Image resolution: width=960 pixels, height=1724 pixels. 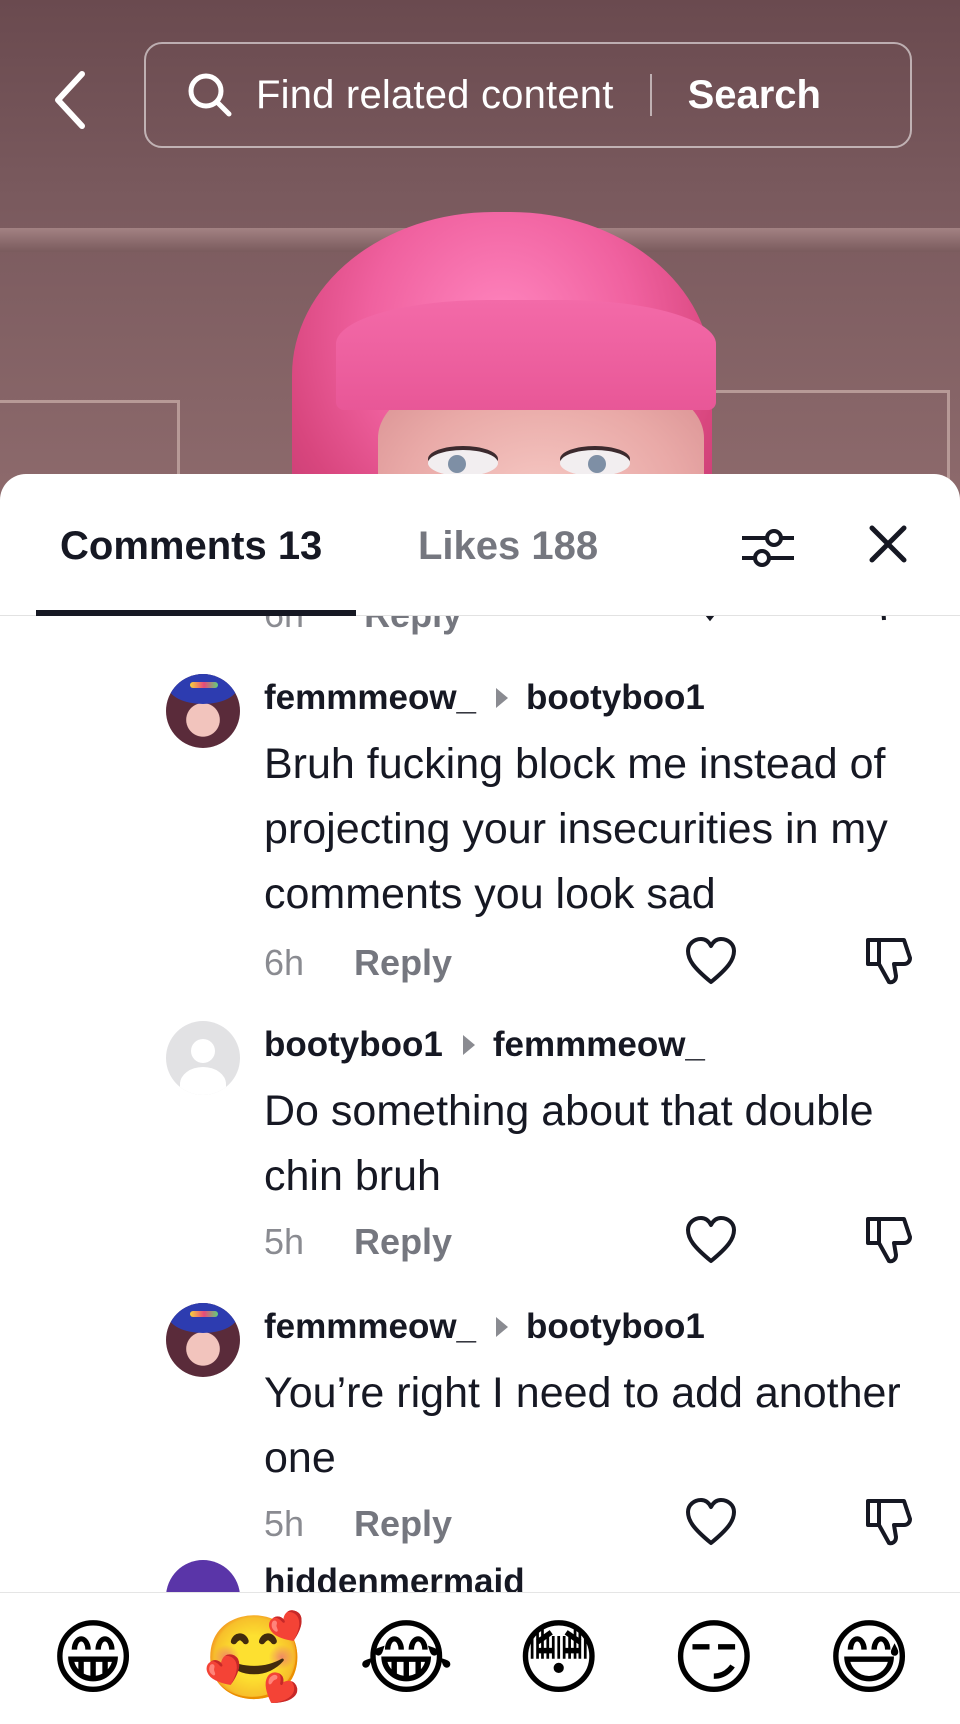 I want to click on comment-text: Do something about that double chin bruh, so click(x=569, y=1143).